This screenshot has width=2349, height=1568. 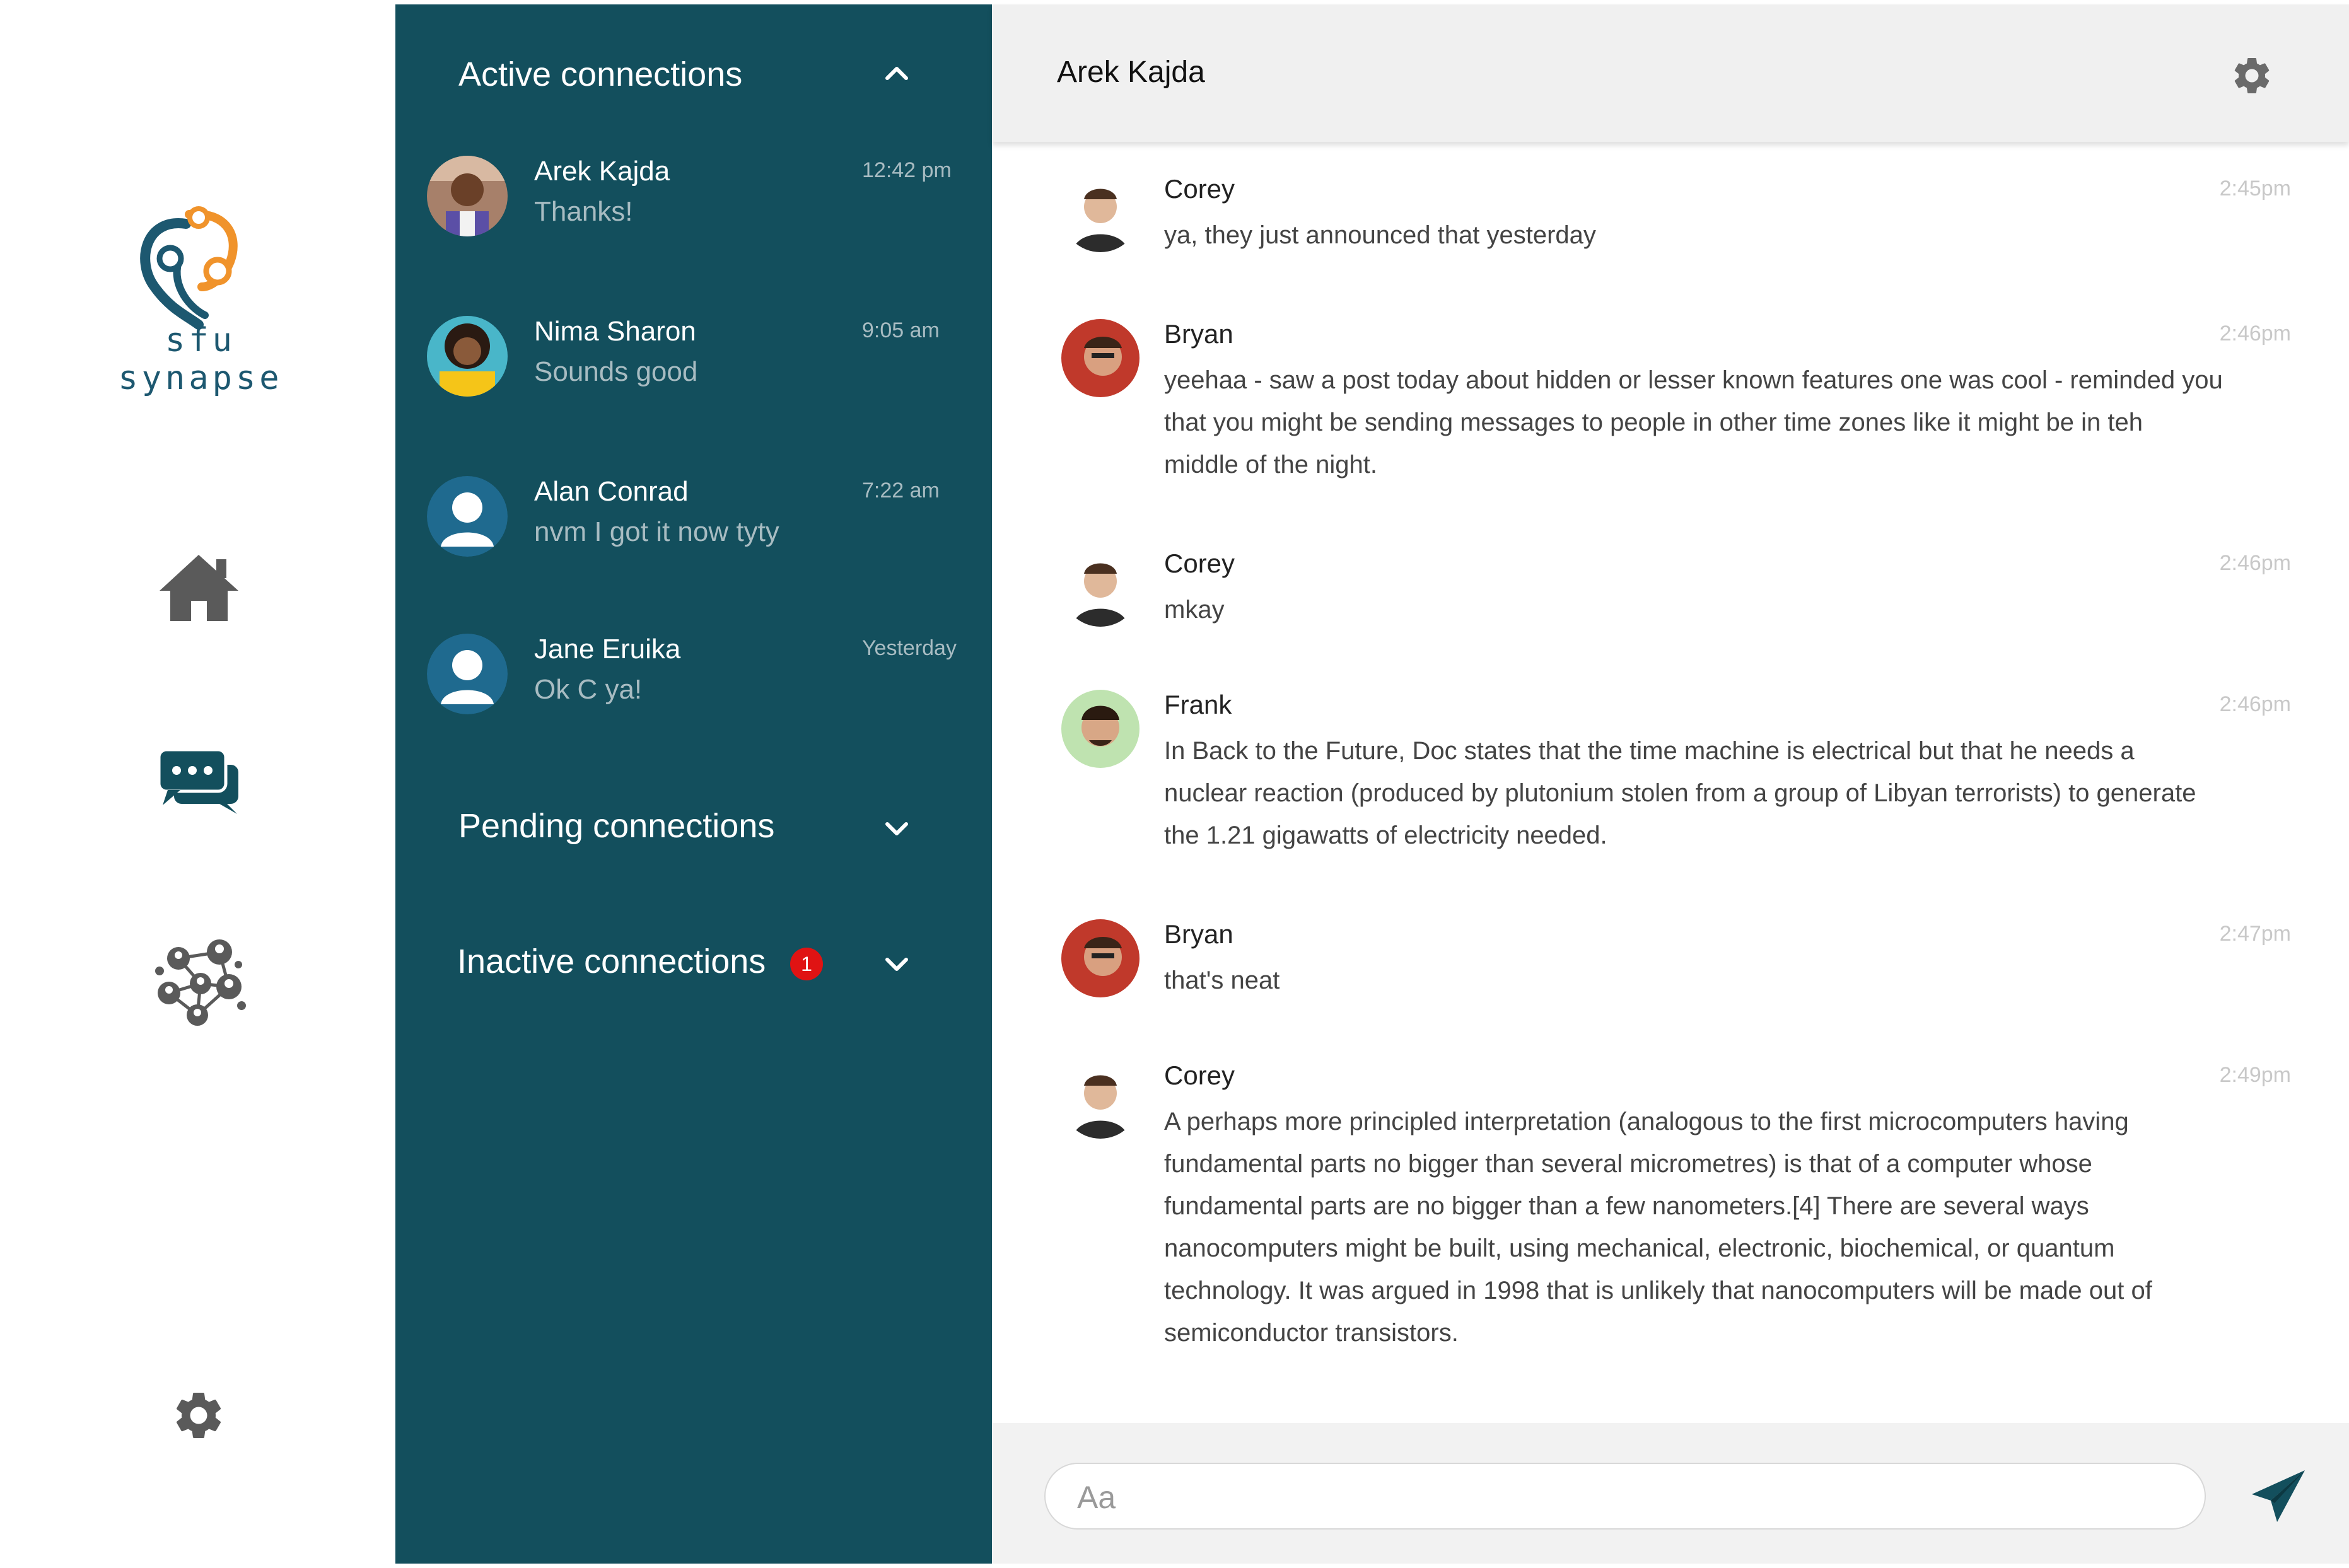 What do you see at coordinates (698, 684) in the screenshot?
I see `contact-jane-eruika: Jane Eruika Ok C ya! Yesterday` at bounding box center [698, 684].